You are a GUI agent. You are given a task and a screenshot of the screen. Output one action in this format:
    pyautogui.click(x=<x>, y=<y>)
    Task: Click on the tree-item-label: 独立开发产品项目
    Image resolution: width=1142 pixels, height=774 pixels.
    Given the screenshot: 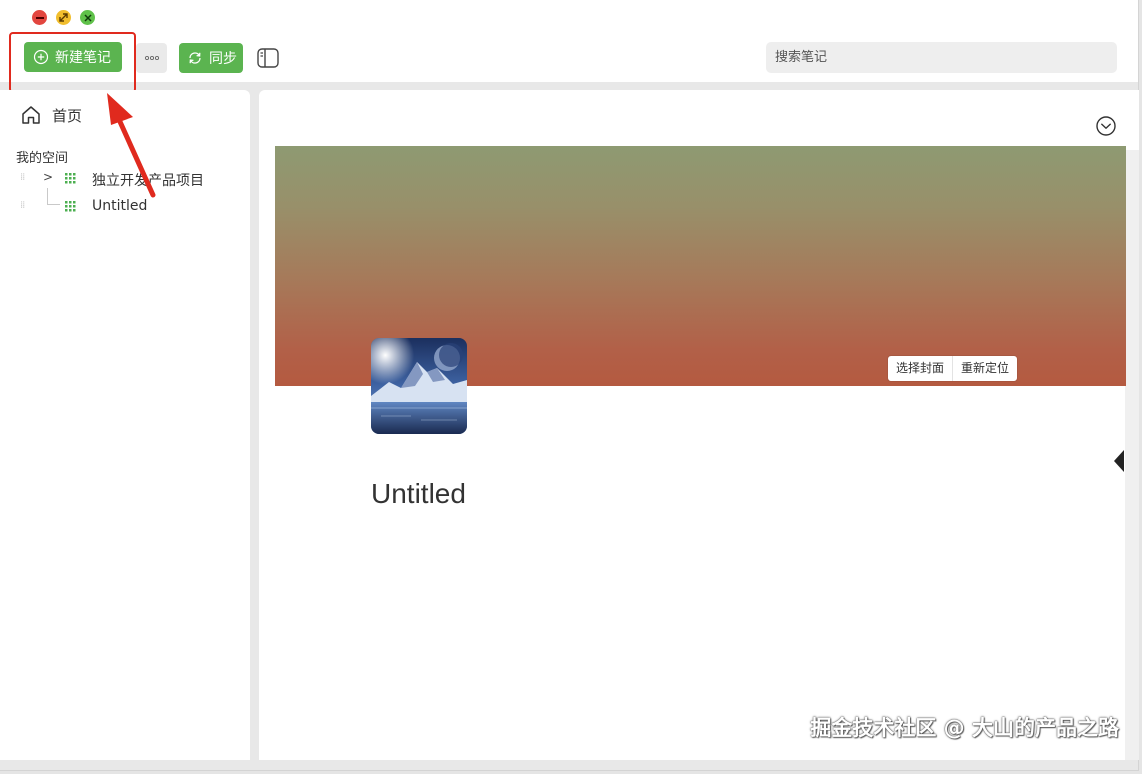 What is the action you would take?
    pyautogui.click(x=148, y=181)
    